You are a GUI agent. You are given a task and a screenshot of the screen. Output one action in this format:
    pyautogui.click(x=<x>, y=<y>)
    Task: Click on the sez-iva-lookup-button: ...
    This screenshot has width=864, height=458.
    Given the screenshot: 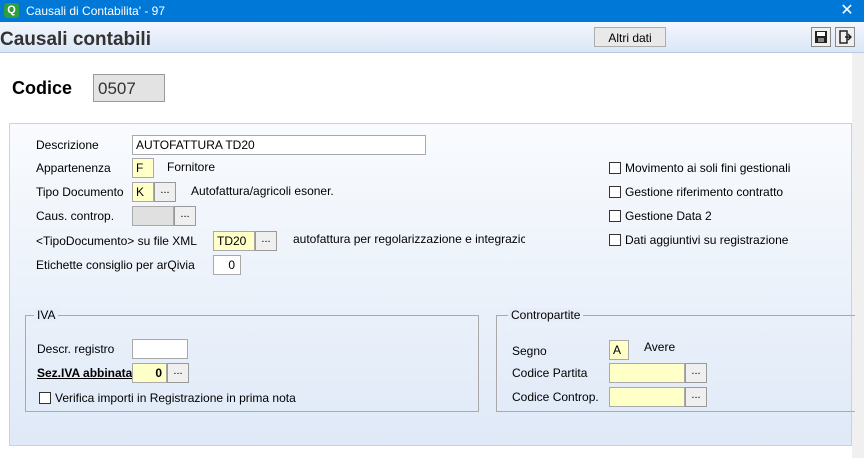 What is the action you would take?
    pyautogui.click(x=178, y=373)
    